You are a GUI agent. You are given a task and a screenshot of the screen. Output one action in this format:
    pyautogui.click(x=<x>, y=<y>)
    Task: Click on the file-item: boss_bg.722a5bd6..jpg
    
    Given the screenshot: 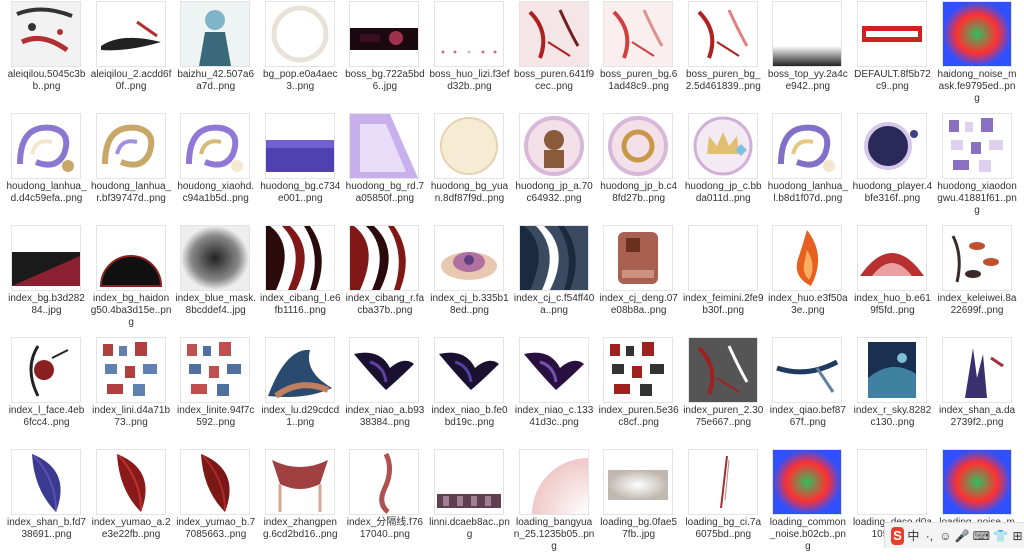 What is the action you would take?
    pyautogui.click(x=384, y=56)
    